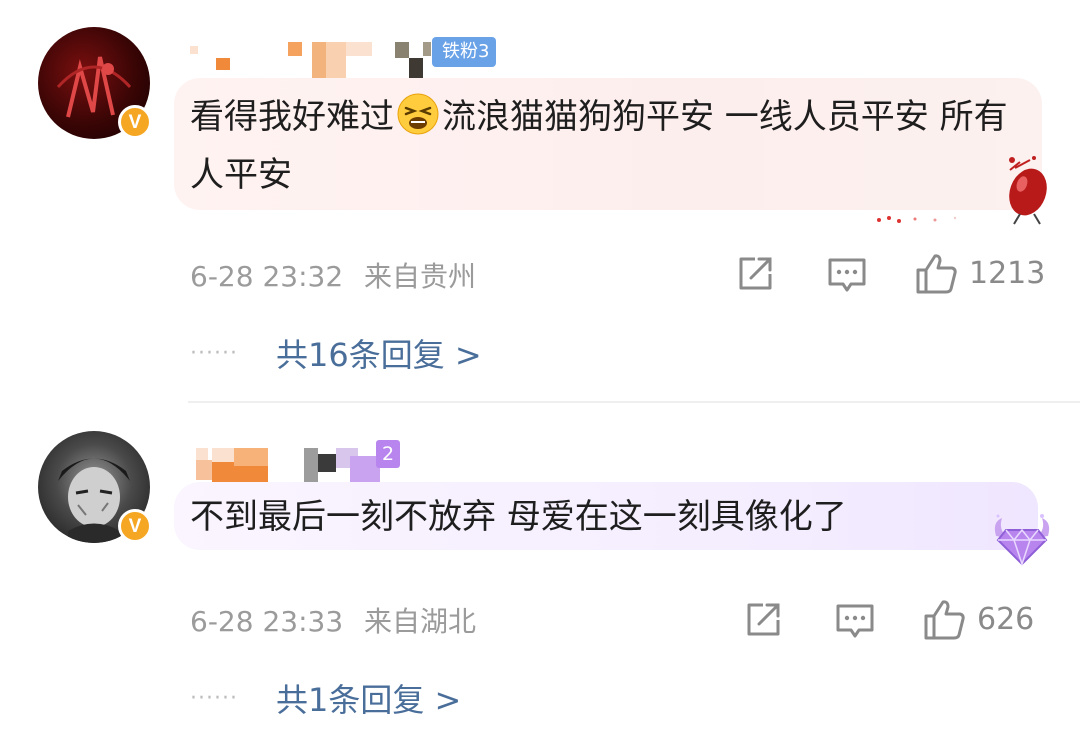 The width and height of the screenshot is (1080, 747). I want to click on like-button: 626, so click(978, 619).